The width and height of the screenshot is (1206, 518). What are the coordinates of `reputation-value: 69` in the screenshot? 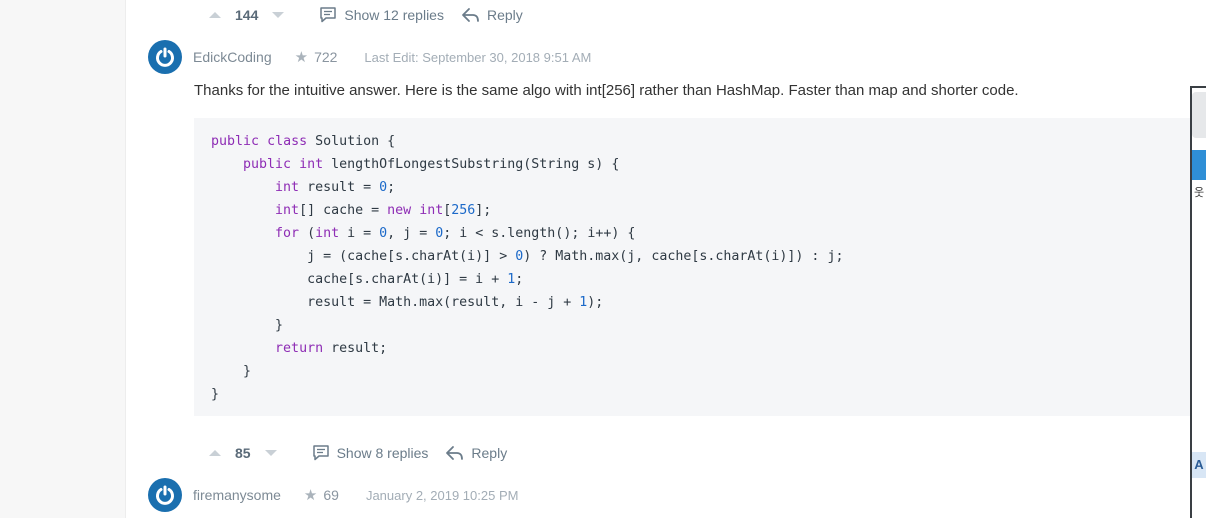 It's located at (331, 495).